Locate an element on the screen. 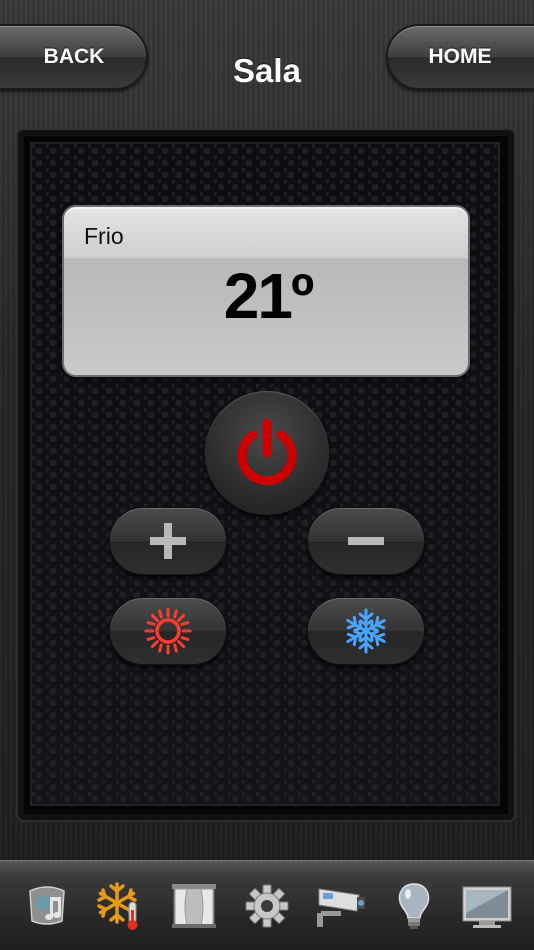 The height and width of the screenshot is (950, 534). bottom-nav-bar is located at coordinates (267, 905).